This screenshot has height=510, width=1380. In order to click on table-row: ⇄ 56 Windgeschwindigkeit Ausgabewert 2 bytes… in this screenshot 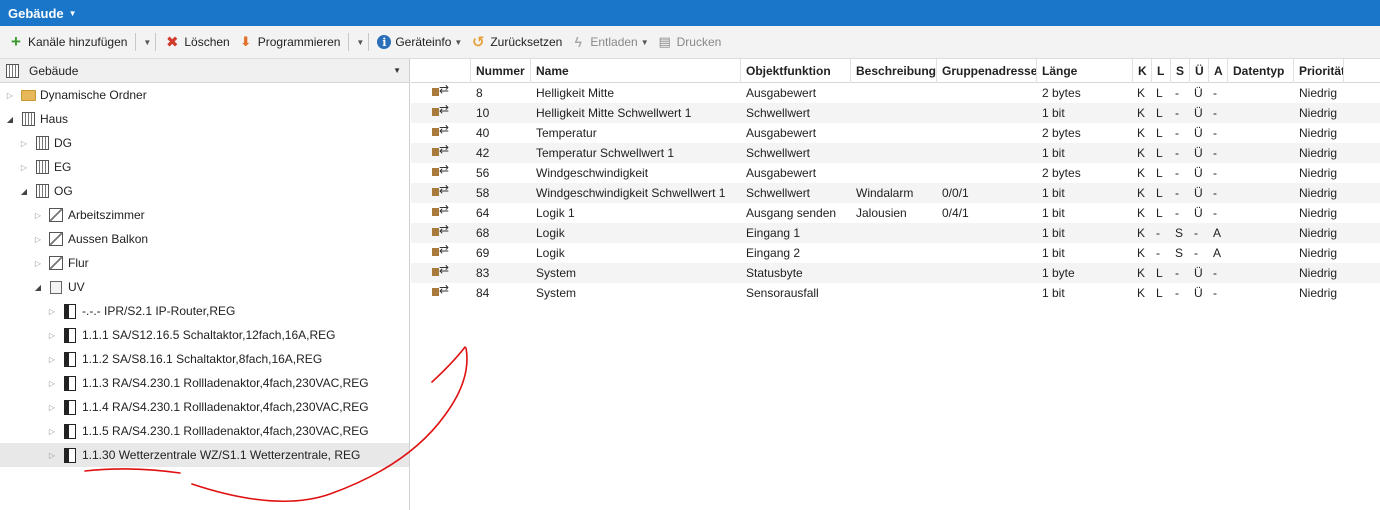, I will do `click(895, 173)`.